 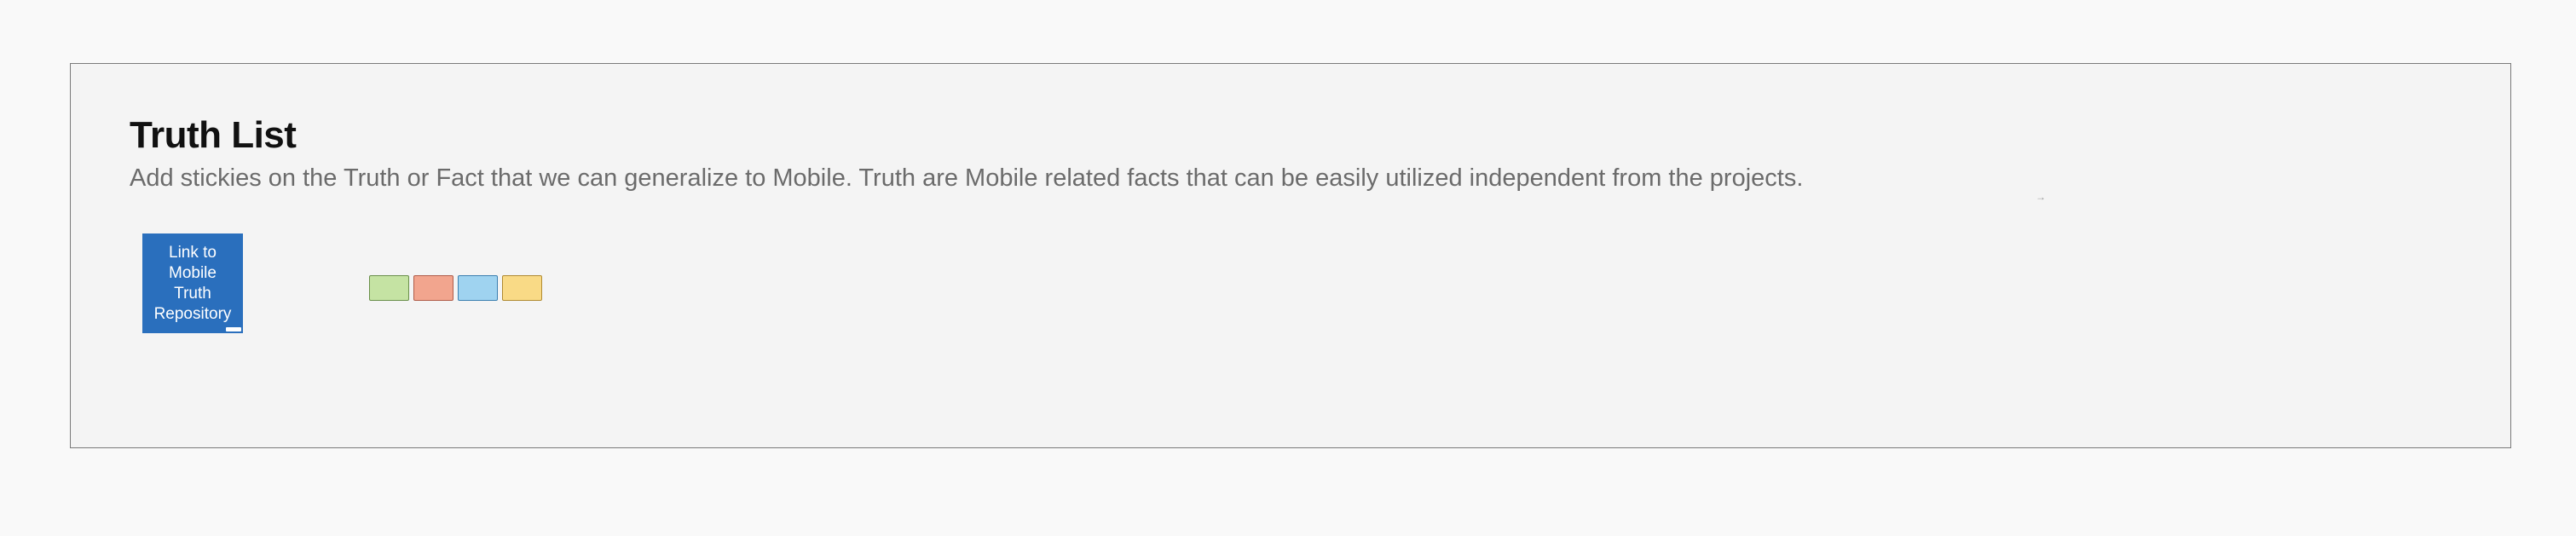 I want to click on arrow-icon: →, so click(x=2041, y=197).